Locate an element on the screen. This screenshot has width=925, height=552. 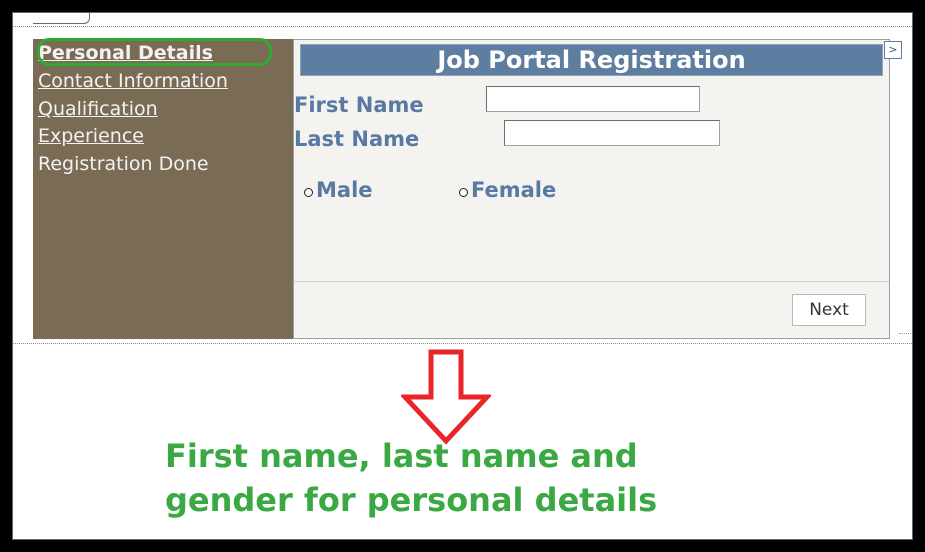
nav-item-contact-information: Contact Information is located at coordinates (133, 81).